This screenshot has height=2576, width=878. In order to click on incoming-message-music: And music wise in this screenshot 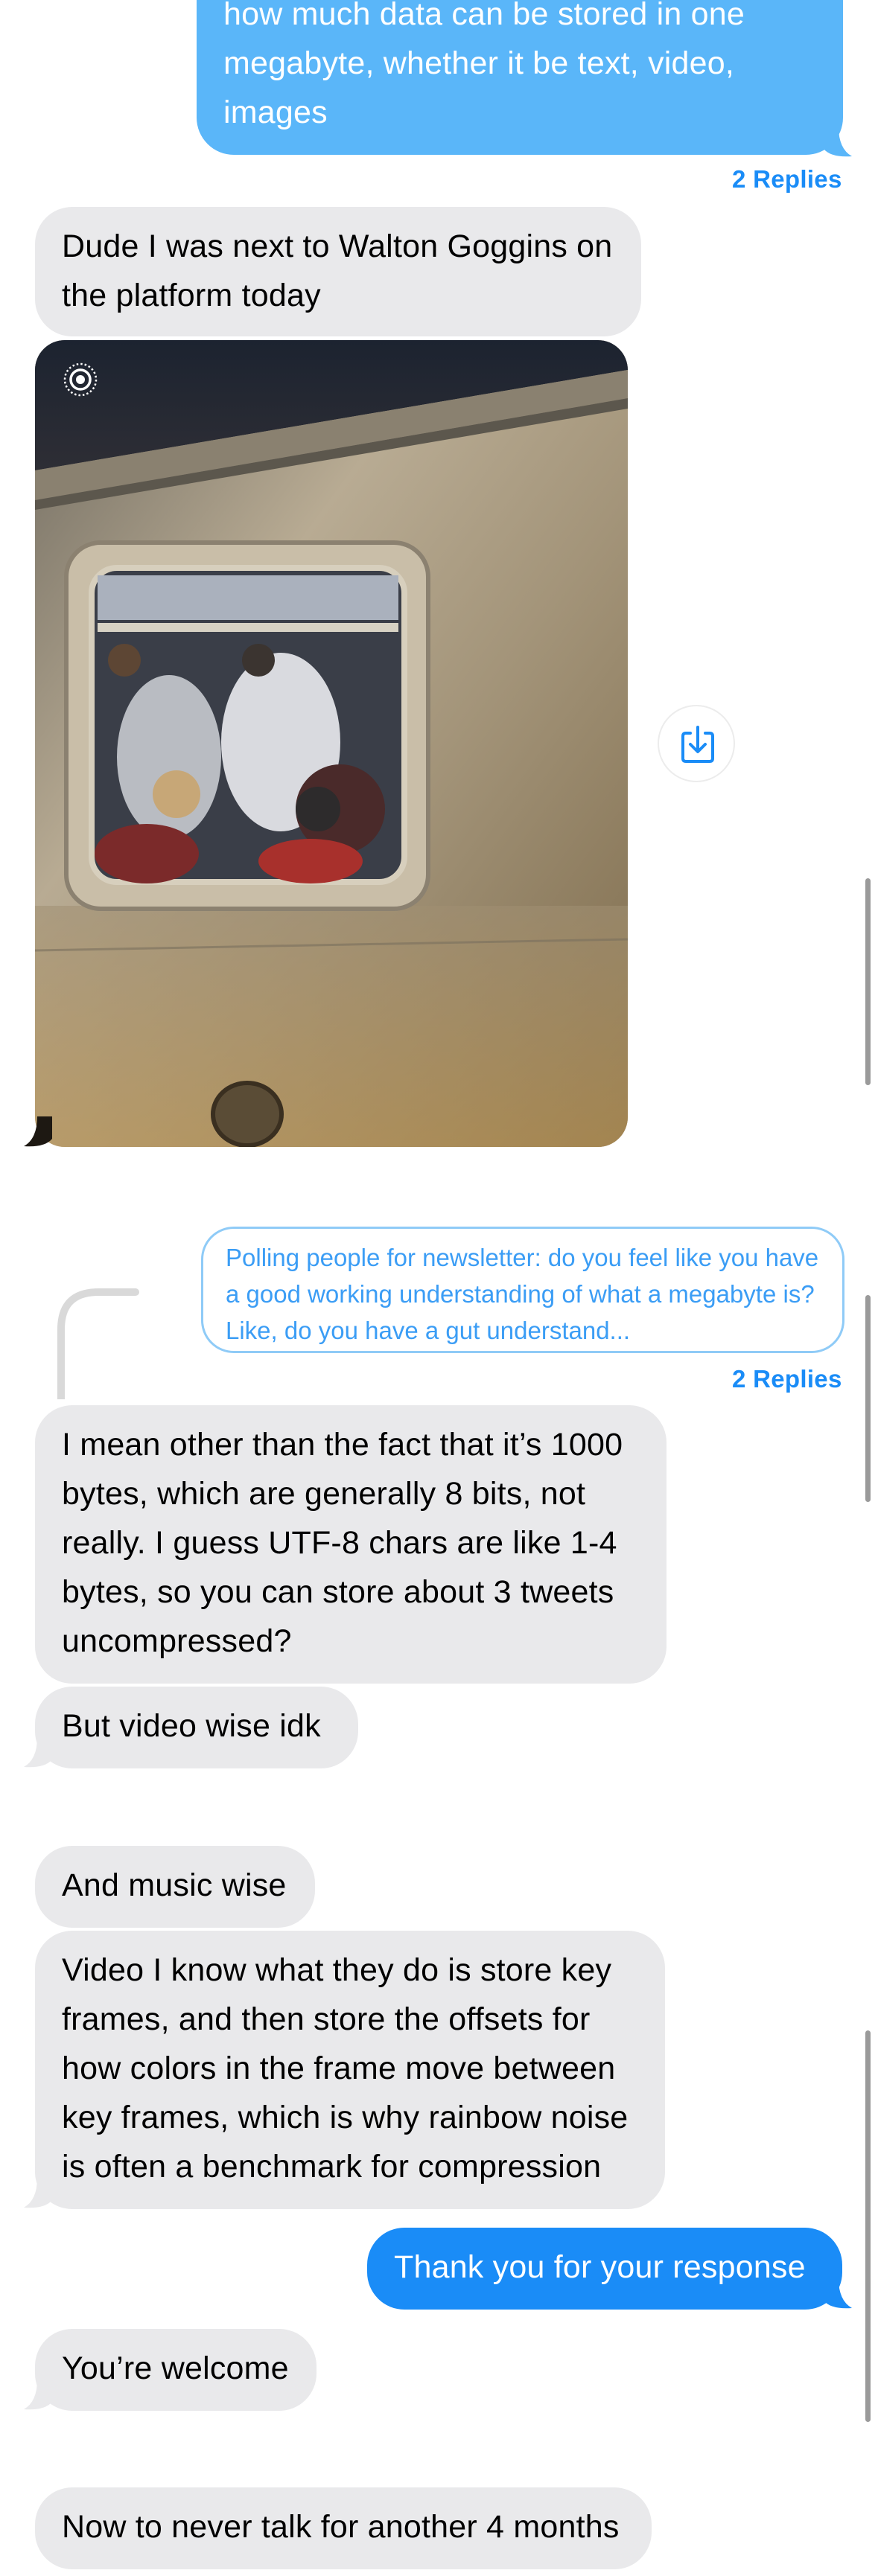, I will do `click(175, 1887)`.